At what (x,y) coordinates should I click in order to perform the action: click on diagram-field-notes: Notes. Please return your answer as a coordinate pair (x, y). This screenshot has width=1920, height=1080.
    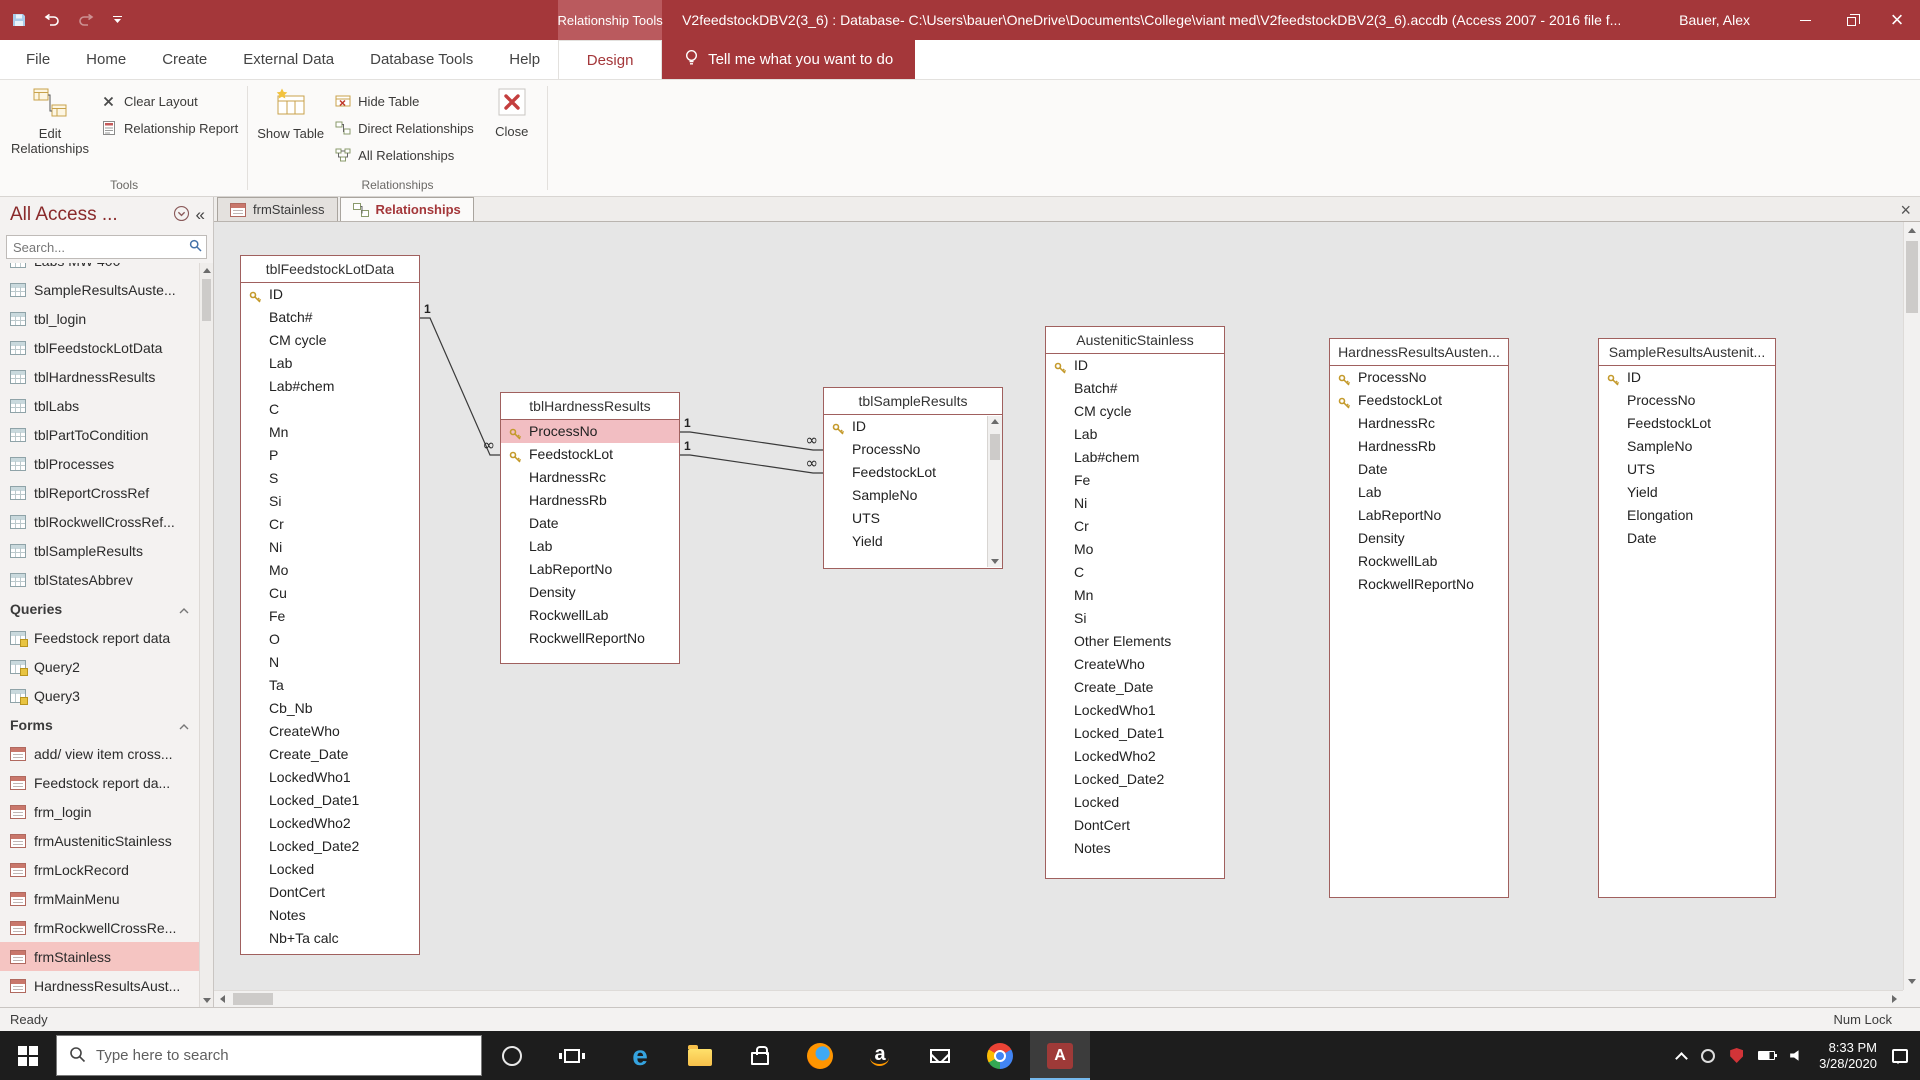
    Looking at the image, I should click on (1135, 848).